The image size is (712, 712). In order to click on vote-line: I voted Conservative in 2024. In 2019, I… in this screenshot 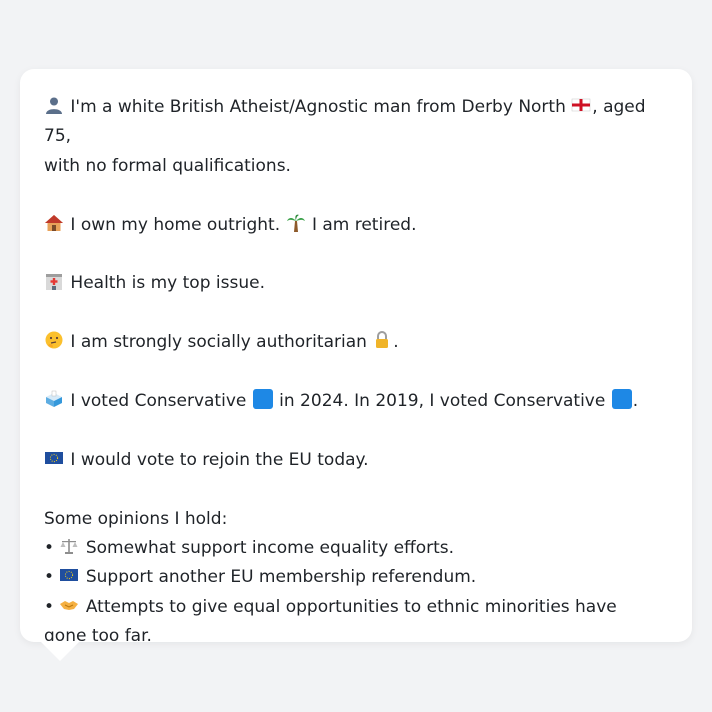, I will do `click(354, 401)`.